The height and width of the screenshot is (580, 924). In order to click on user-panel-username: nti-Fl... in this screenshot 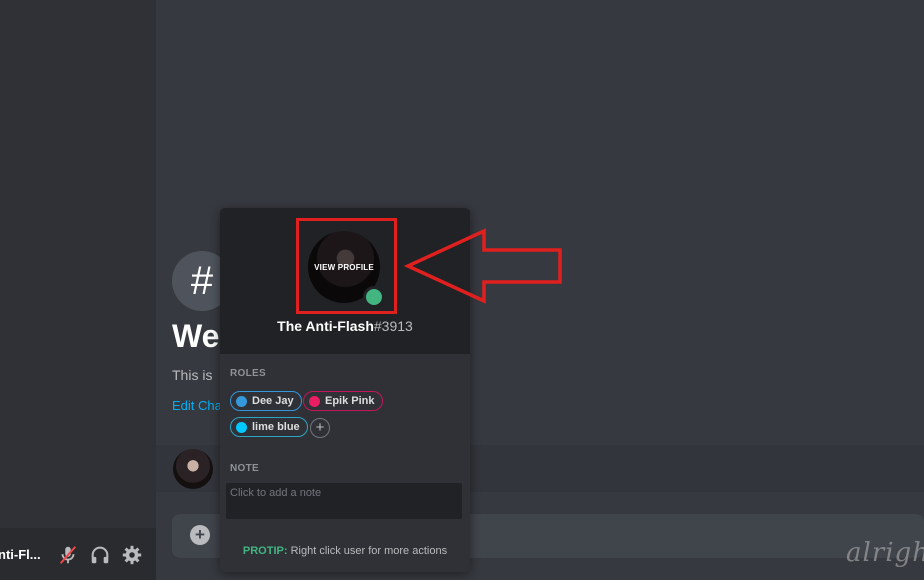, I will do `click(22, 554)`.